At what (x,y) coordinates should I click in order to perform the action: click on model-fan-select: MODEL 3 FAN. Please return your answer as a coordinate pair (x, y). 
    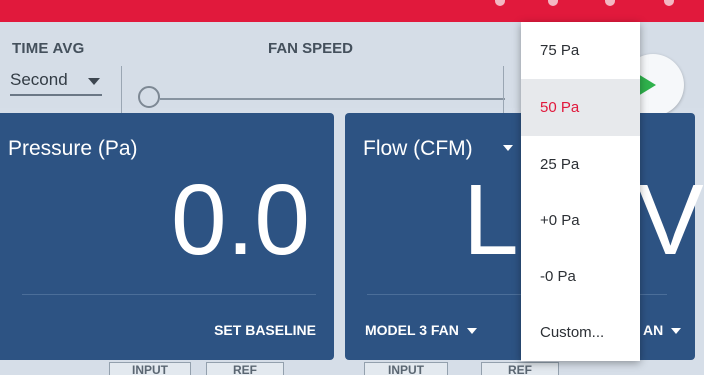
    Looking at the image, I should click on (421, 330).